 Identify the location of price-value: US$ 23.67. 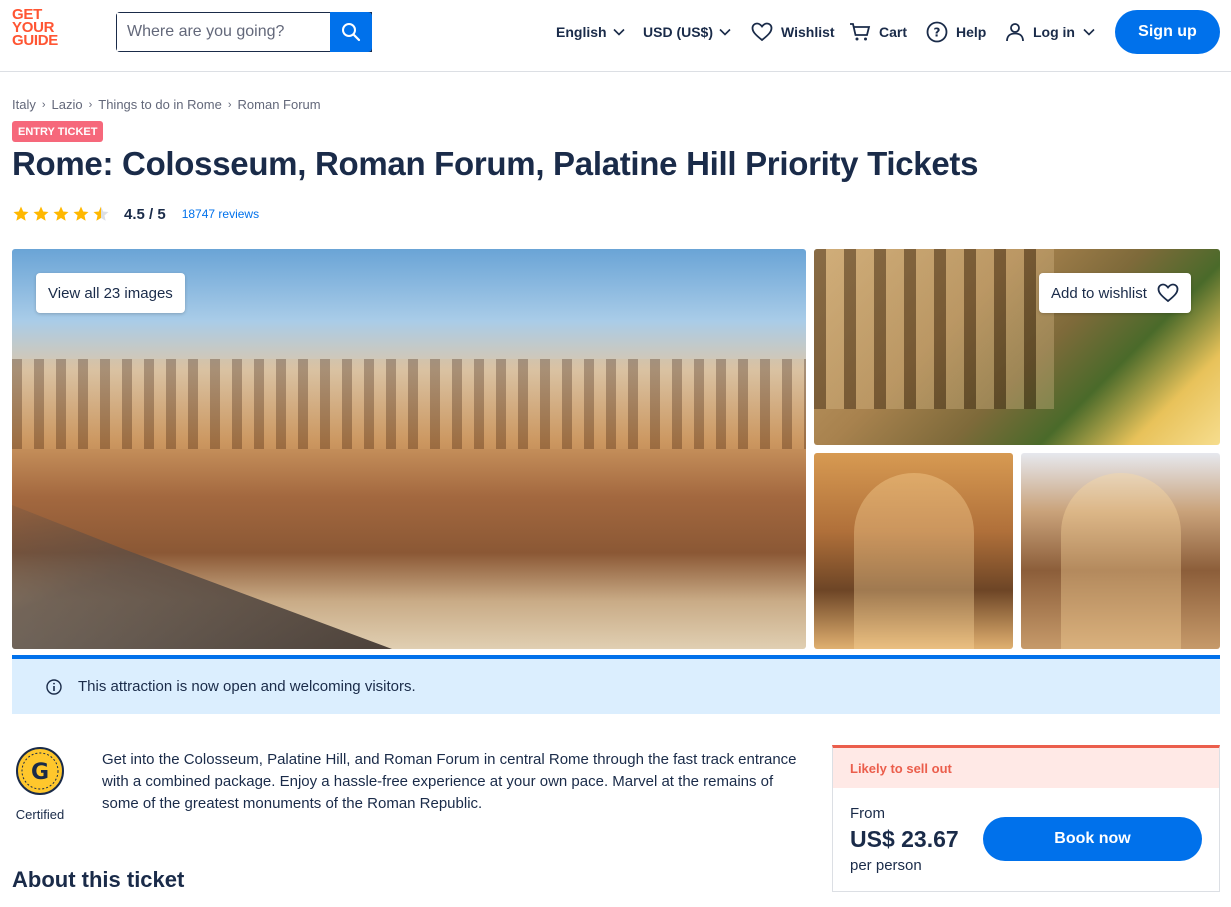
(904, 839).